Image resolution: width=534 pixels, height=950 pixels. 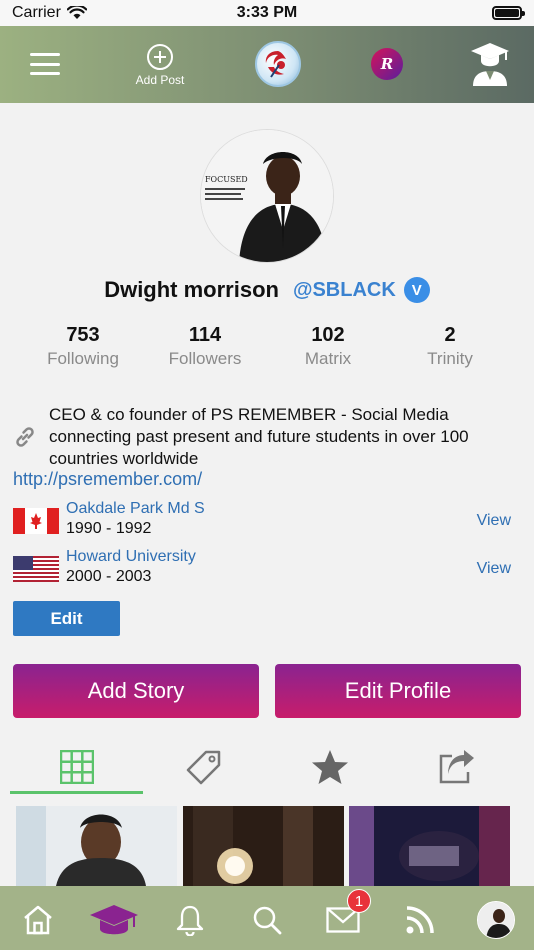 I want to click on avatar-caption: FOCUSED, so click(x=226, y=179).